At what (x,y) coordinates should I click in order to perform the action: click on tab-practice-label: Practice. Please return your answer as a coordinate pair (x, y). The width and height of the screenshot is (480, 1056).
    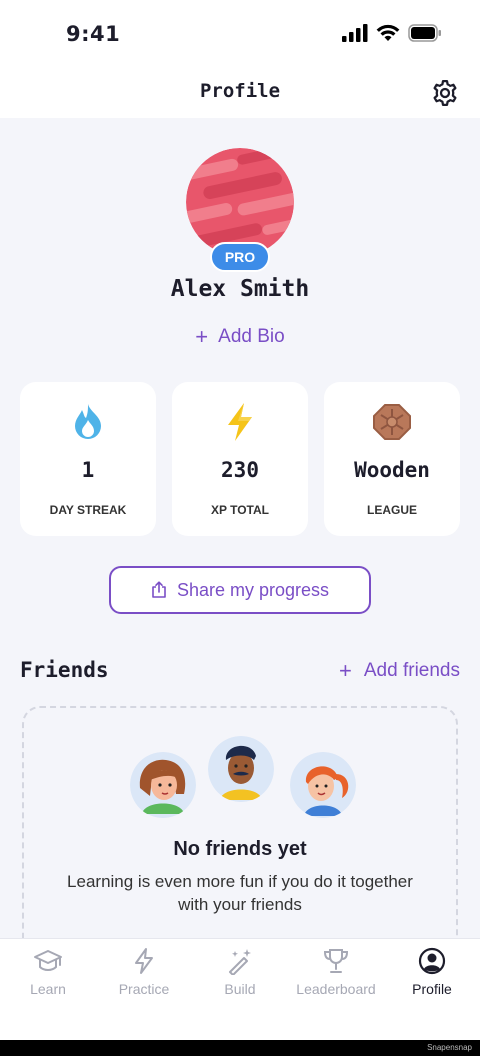
    Looking at the image, I should click on (144, 989).